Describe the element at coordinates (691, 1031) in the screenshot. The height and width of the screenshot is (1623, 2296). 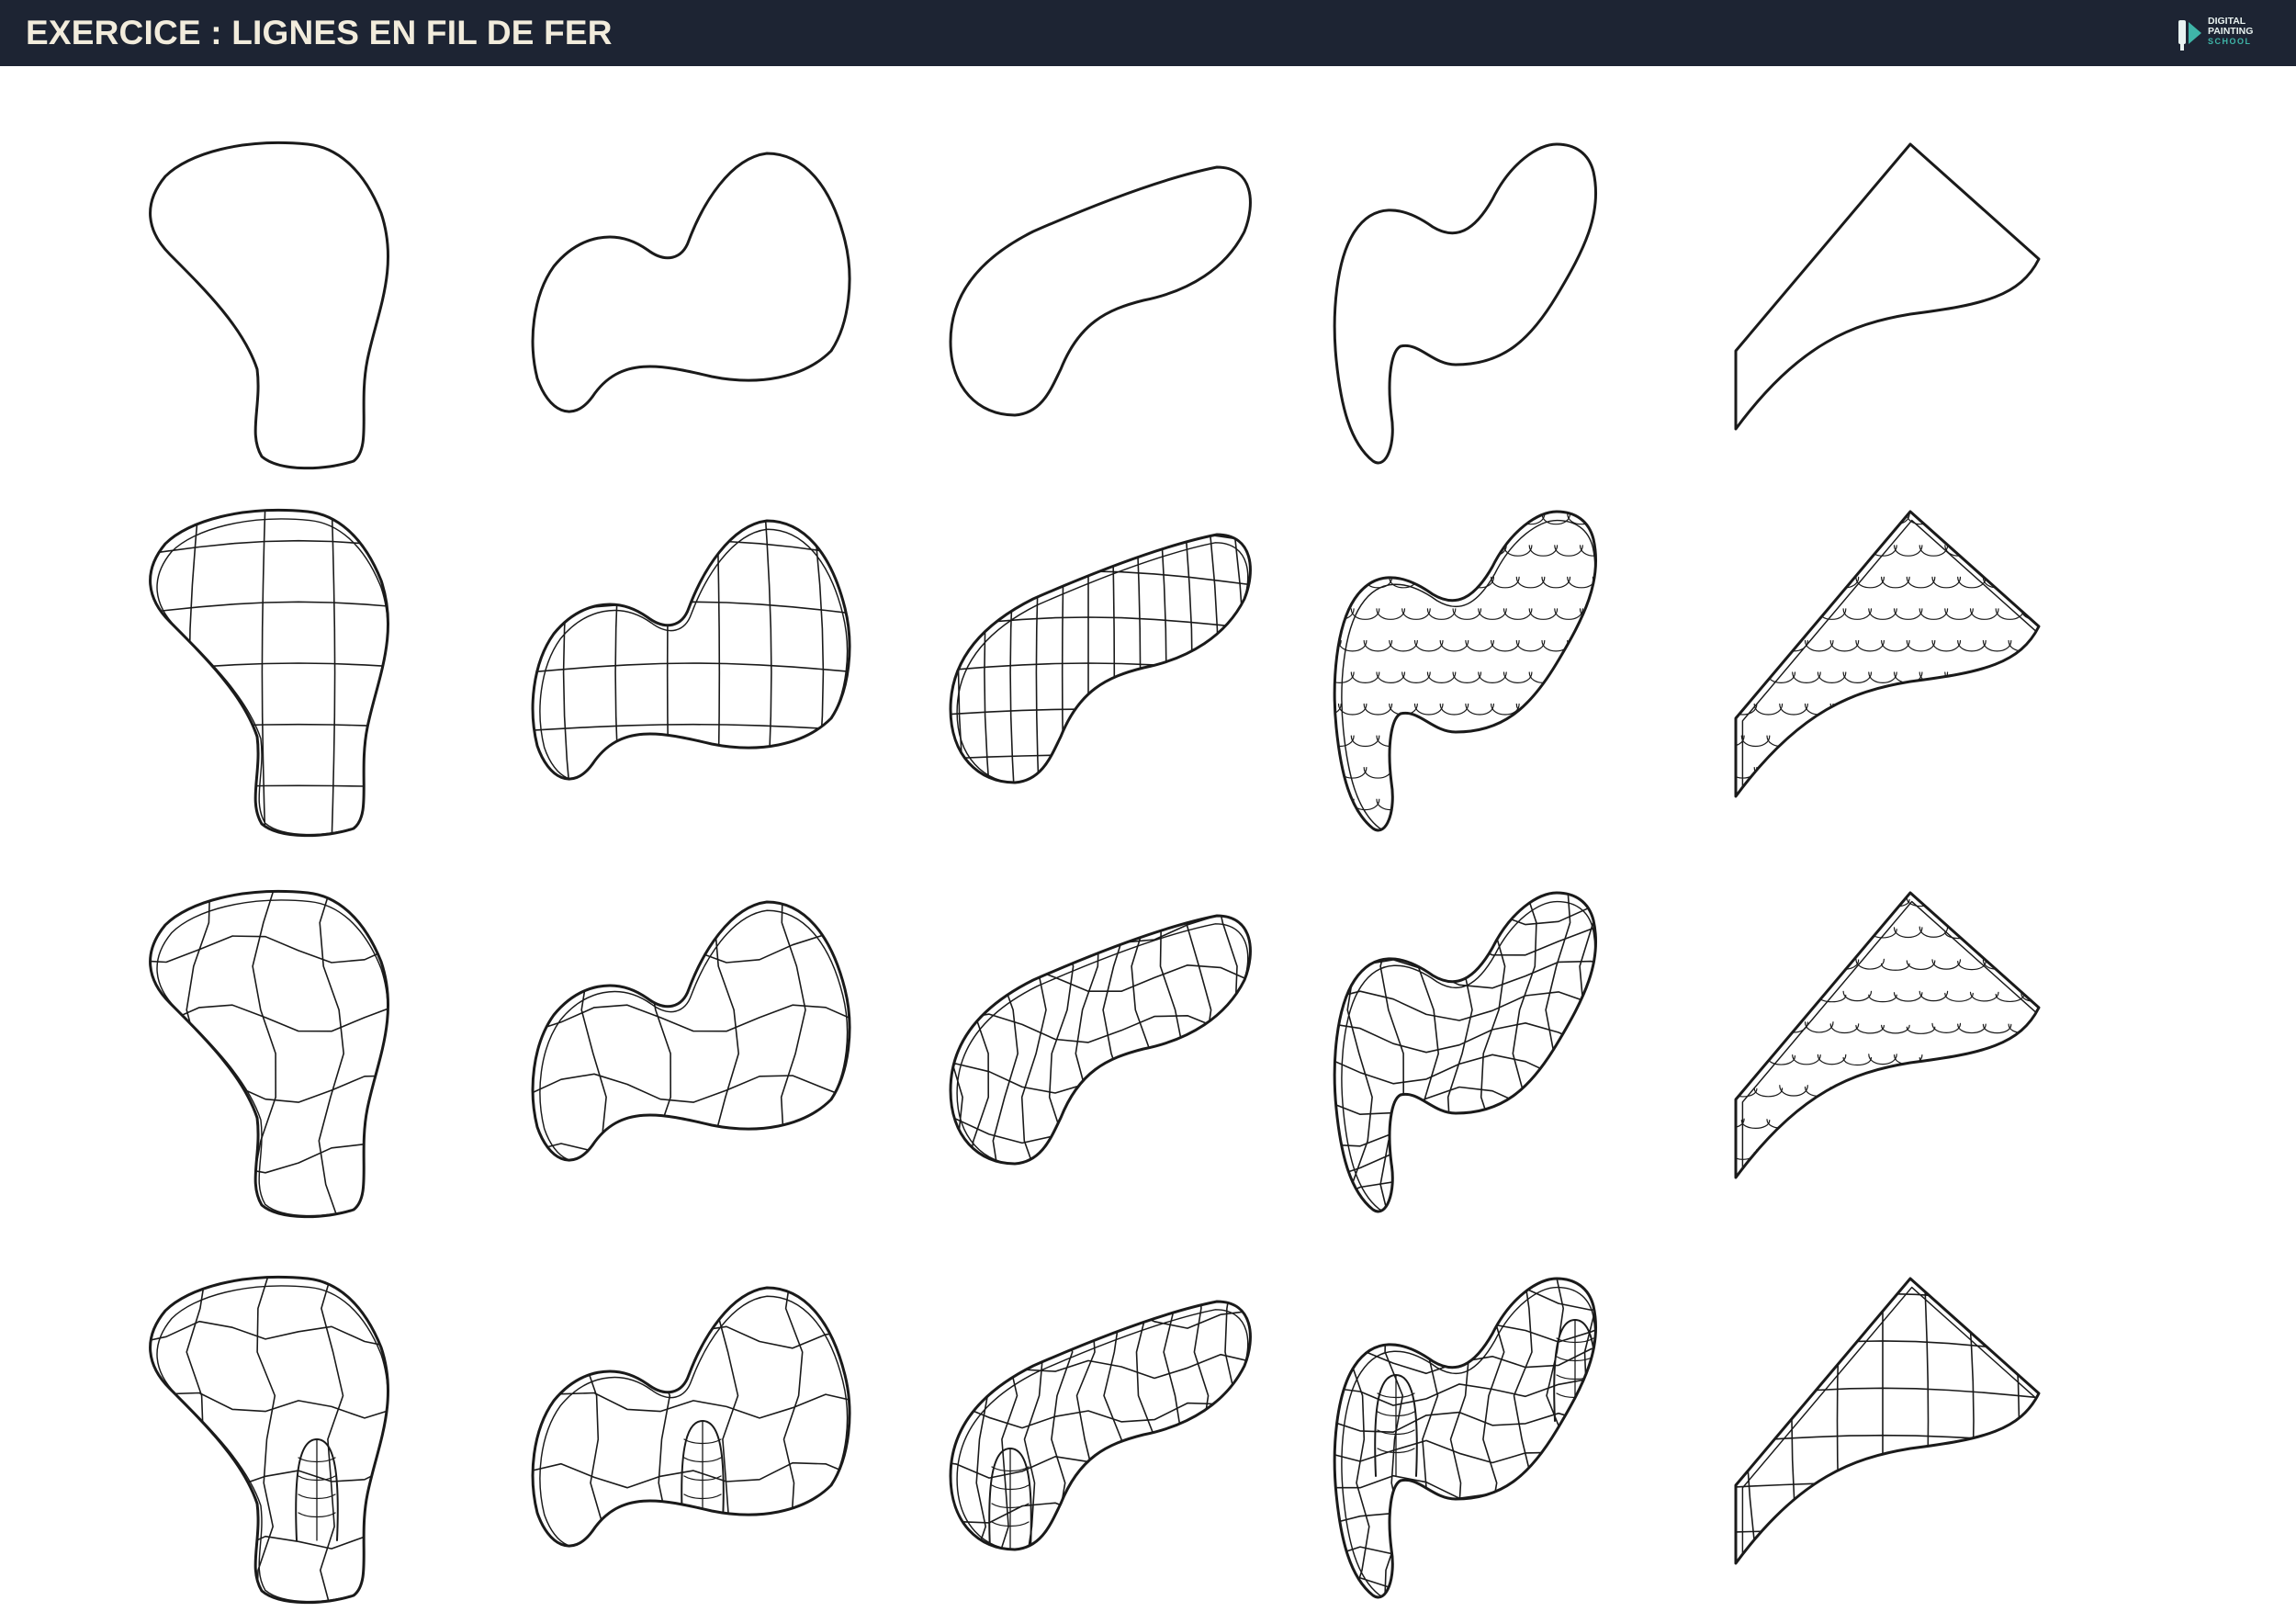
I see `shape-r3-c2` at that location.